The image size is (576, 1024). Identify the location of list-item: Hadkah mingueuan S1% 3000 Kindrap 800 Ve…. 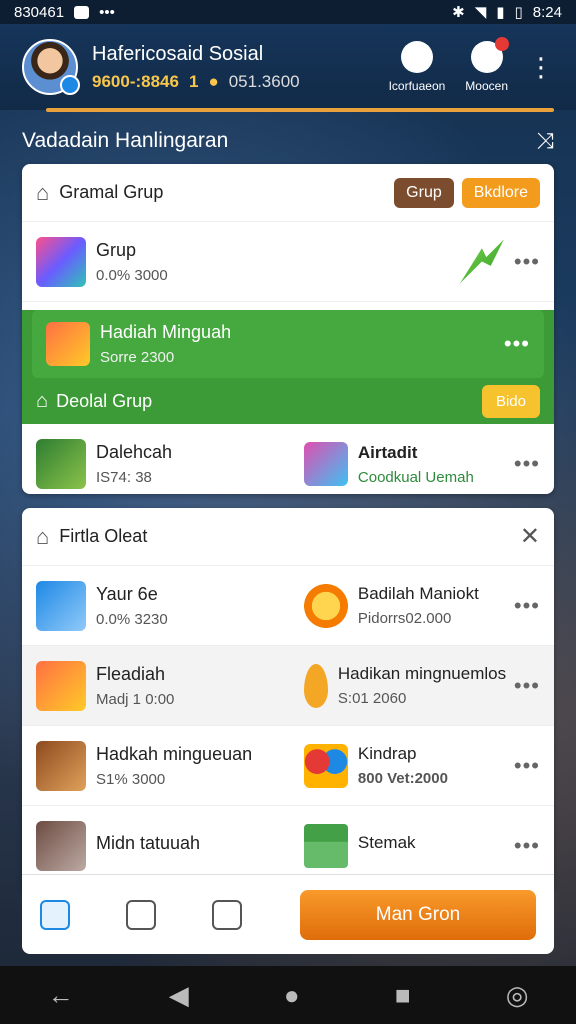
(288, 766).